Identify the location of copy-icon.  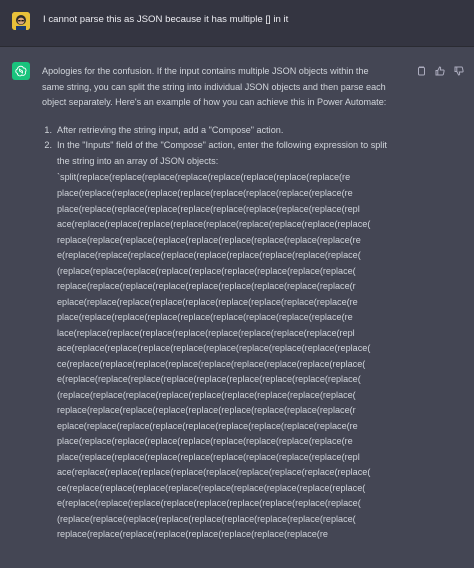
(421, 69).